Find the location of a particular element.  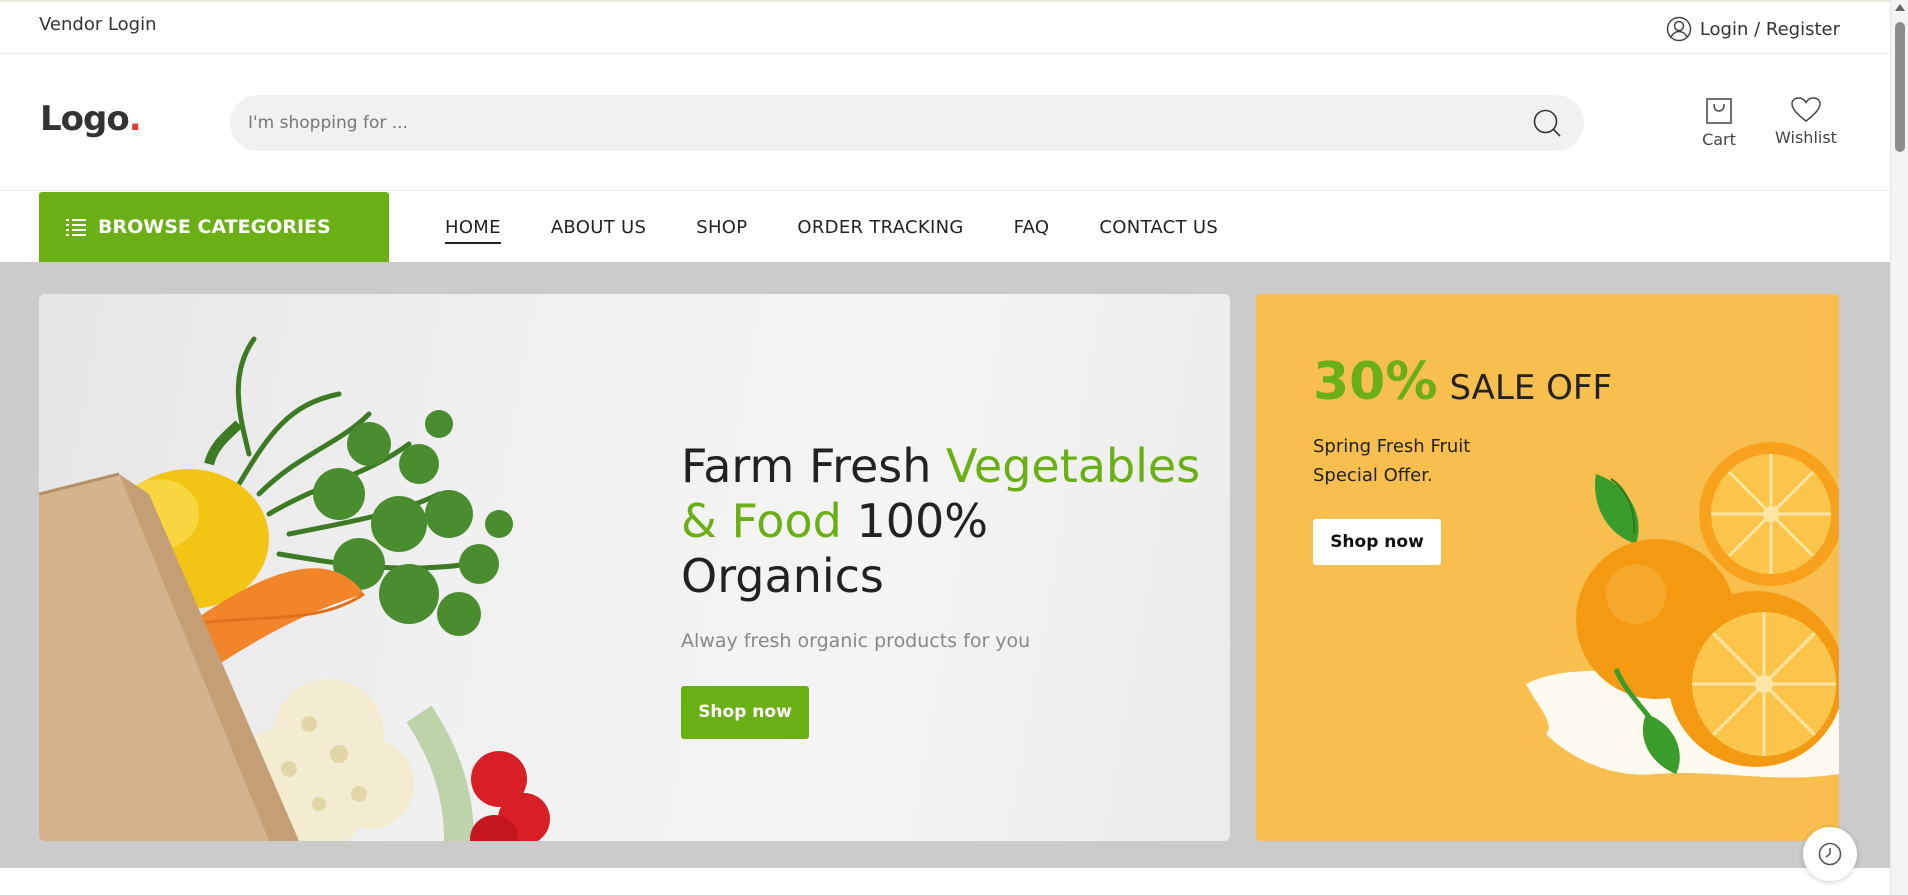

cart-button: Cart is located at coordinates (1719, 122).